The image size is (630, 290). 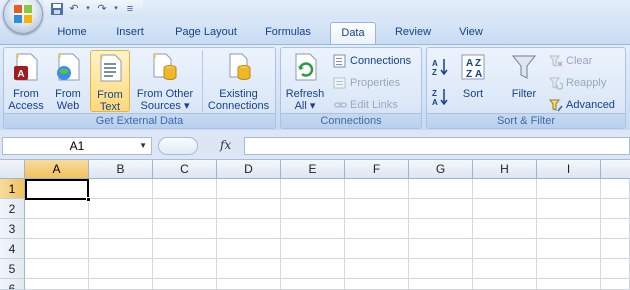 I want to click on column-header-e: E, so click(x=313, y=169).